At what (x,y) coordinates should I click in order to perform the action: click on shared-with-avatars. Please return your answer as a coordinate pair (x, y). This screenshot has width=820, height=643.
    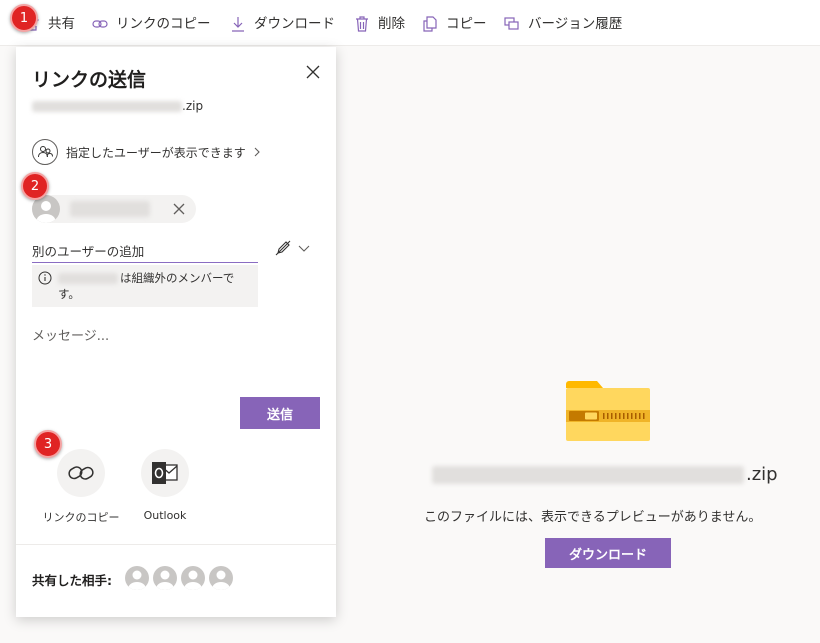
    Looking at the image, I should click on (181, 578).